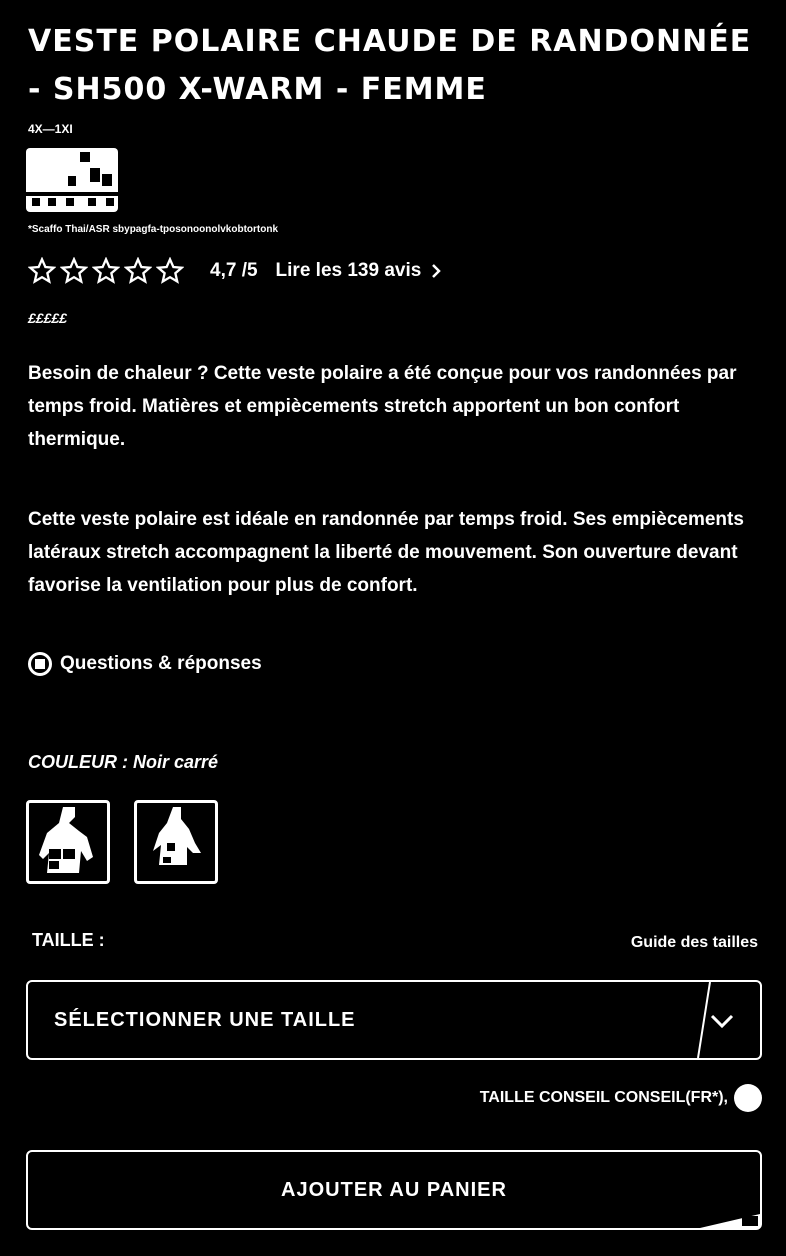  I want to click on size-select: Sélectionner une taille, so click(394, 1020).